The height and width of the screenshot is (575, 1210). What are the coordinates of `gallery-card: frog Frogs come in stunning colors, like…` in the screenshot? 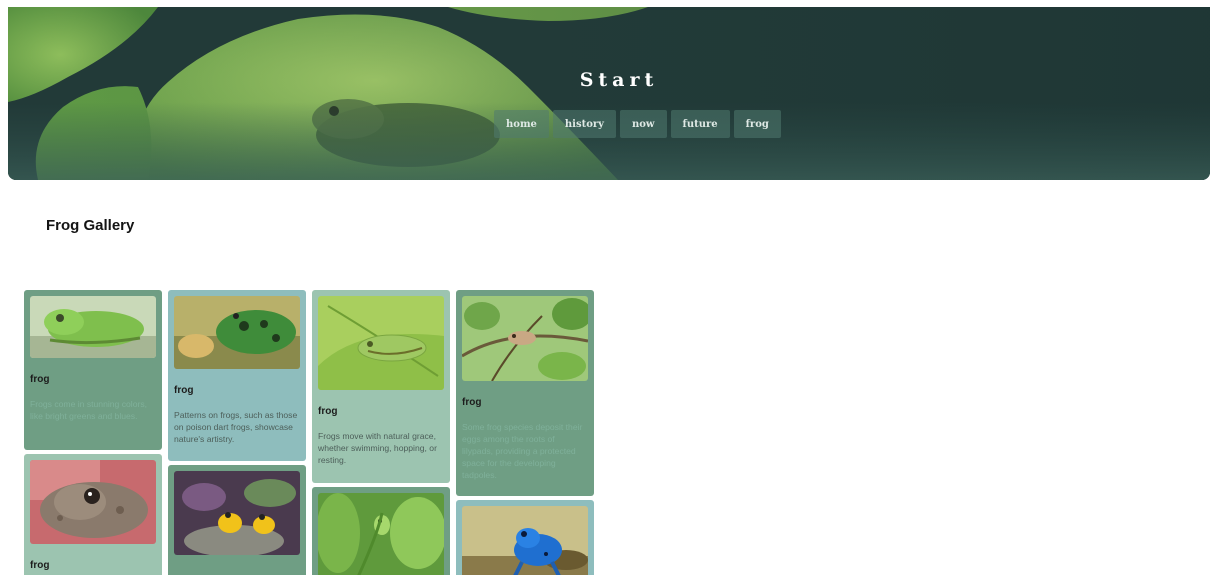 It's located at (93, 370).